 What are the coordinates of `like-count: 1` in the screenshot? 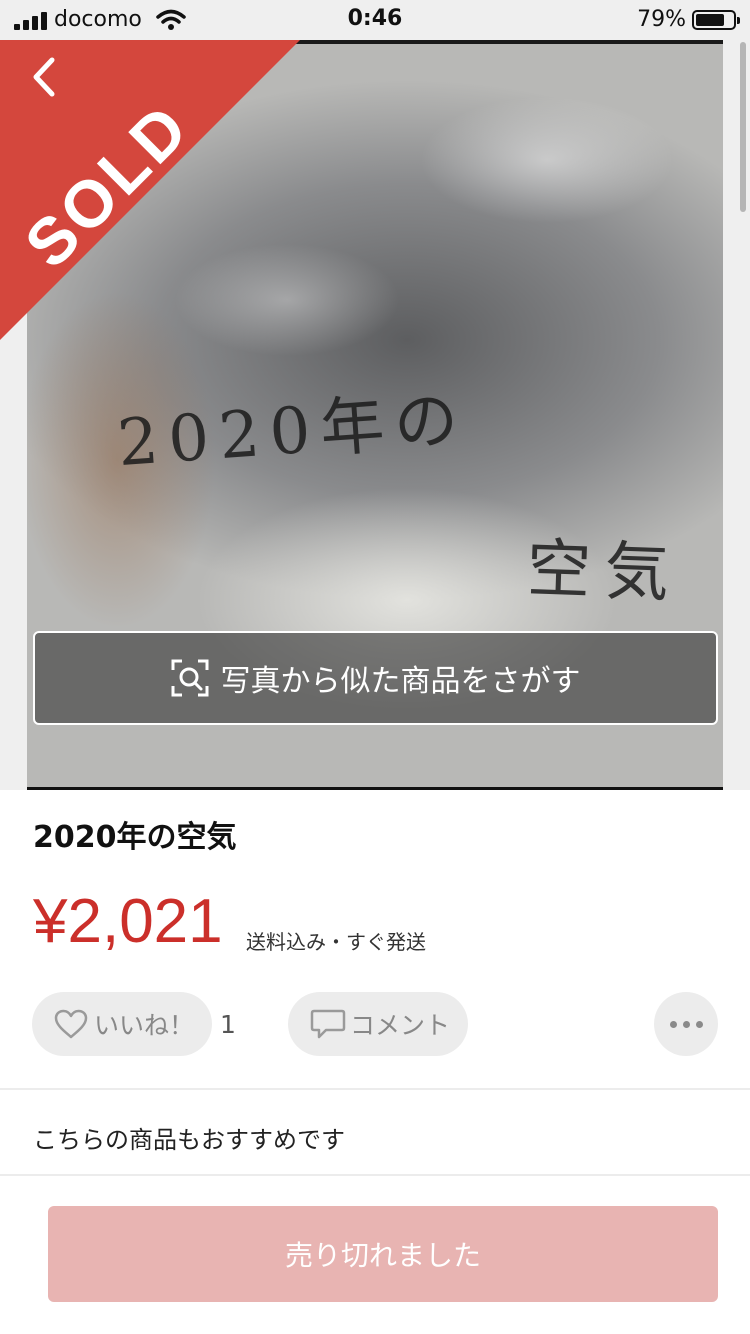 It's located at (228, 1024).